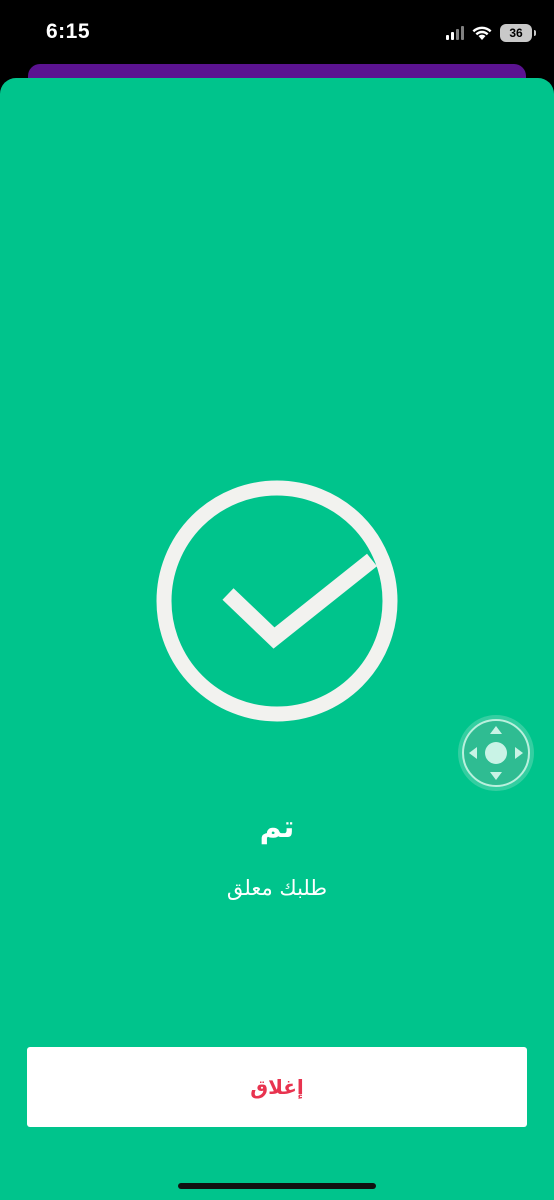  Describe the element at coordinates (277, 1087) in the screenshot. I see `close-button: إغلاق` at that location.